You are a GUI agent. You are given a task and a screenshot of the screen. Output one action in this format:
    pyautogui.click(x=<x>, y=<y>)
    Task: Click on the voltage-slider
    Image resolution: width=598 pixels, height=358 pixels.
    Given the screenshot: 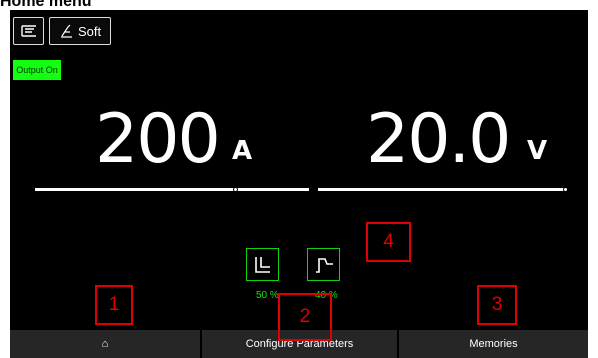 What is the action you would take?
    pyautogui.click(x=443, y=189)
    